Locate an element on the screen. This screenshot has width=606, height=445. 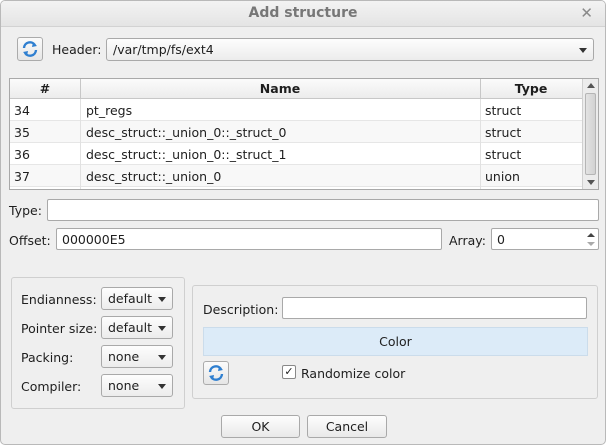
description-input is located at coordinates (434, 308).